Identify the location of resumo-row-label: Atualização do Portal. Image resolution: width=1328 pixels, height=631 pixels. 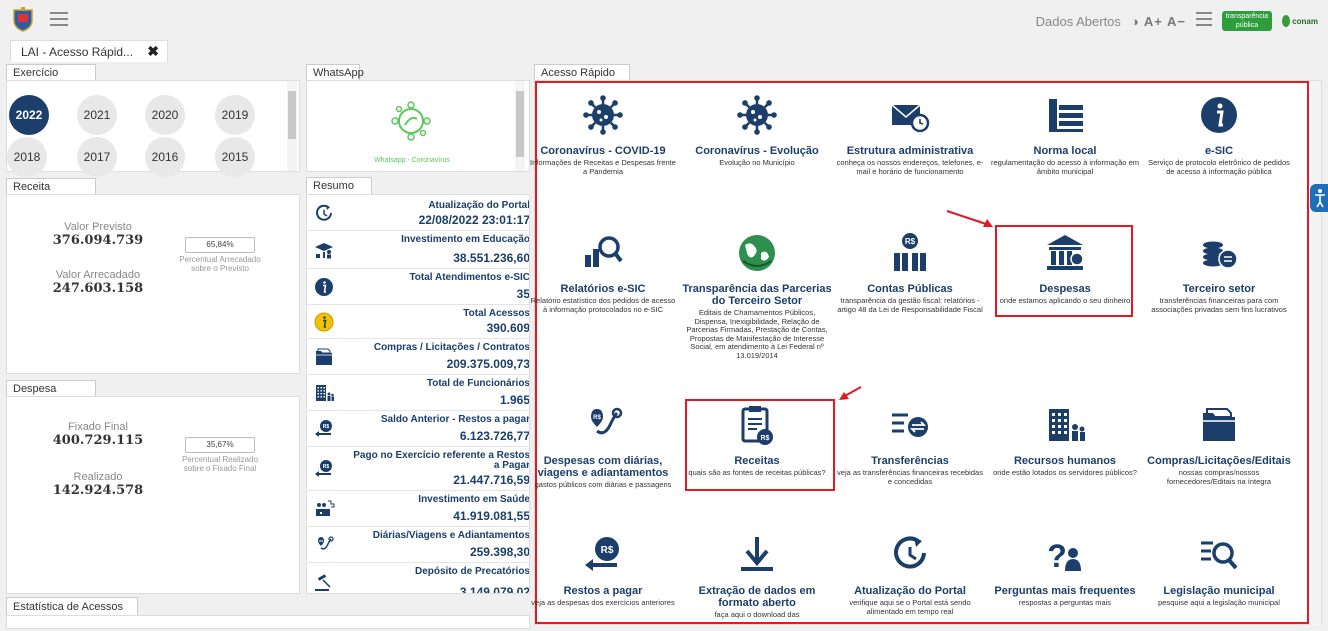
(479, 205).